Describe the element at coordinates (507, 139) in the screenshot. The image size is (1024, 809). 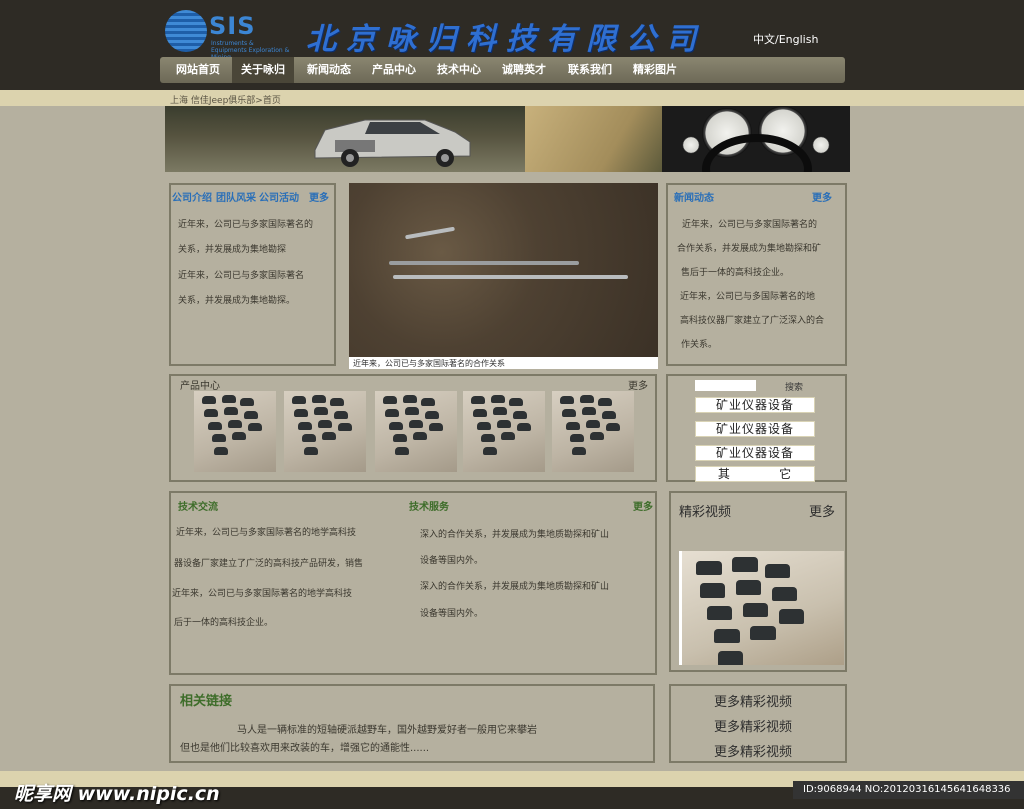
I see `banner-image` at that location.